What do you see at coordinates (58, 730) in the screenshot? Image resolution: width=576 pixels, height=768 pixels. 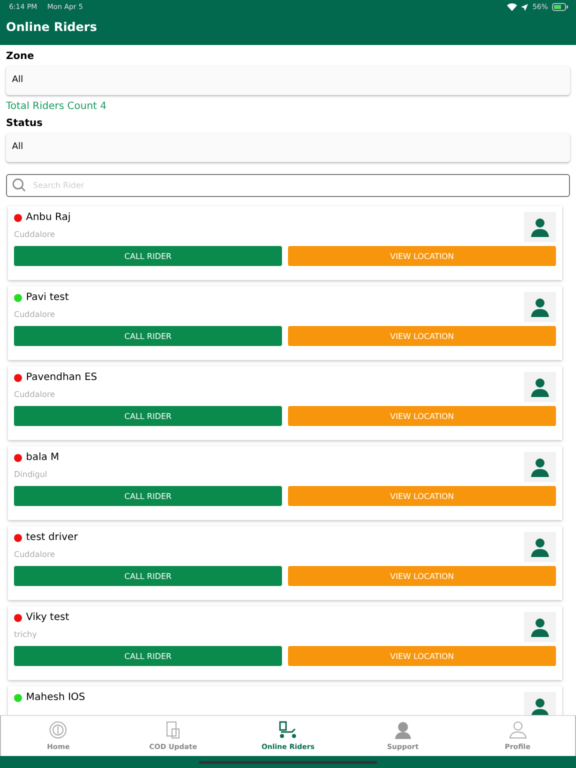 I see `home-icon` at bounding box center [58, 730].